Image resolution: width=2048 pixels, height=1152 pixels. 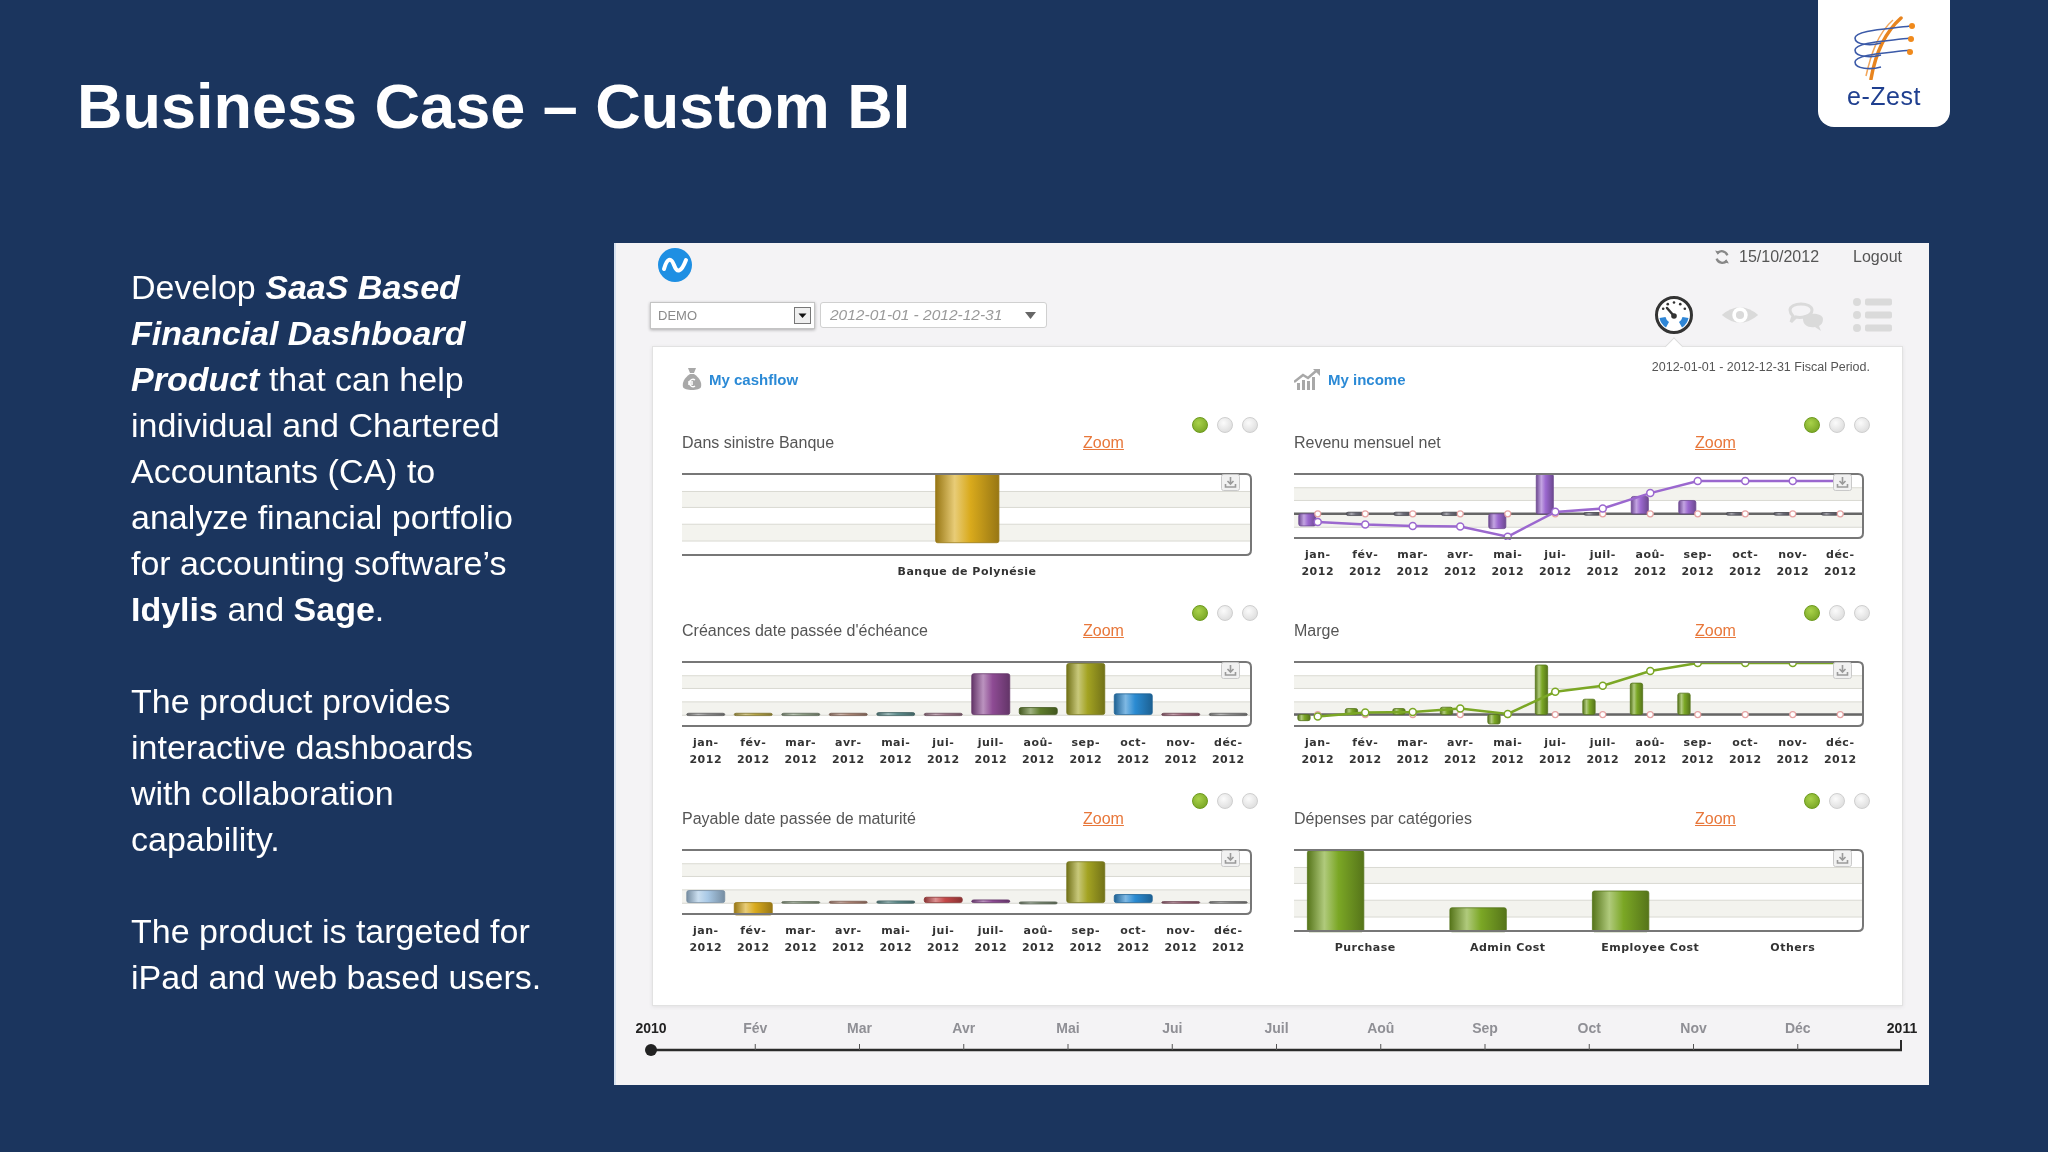 I want to click on rising-chart-icon, so click(x=1307, y=379).